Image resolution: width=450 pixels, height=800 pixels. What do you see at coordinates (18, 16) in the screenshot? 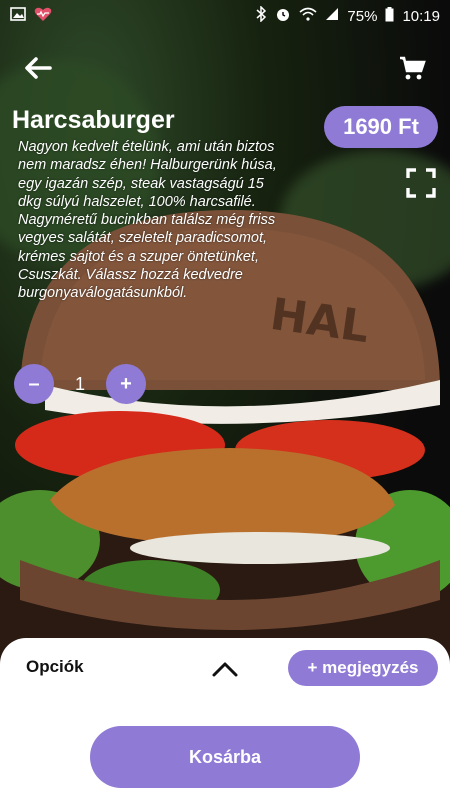
I see `image-icon` at bounding box center [18, 16].